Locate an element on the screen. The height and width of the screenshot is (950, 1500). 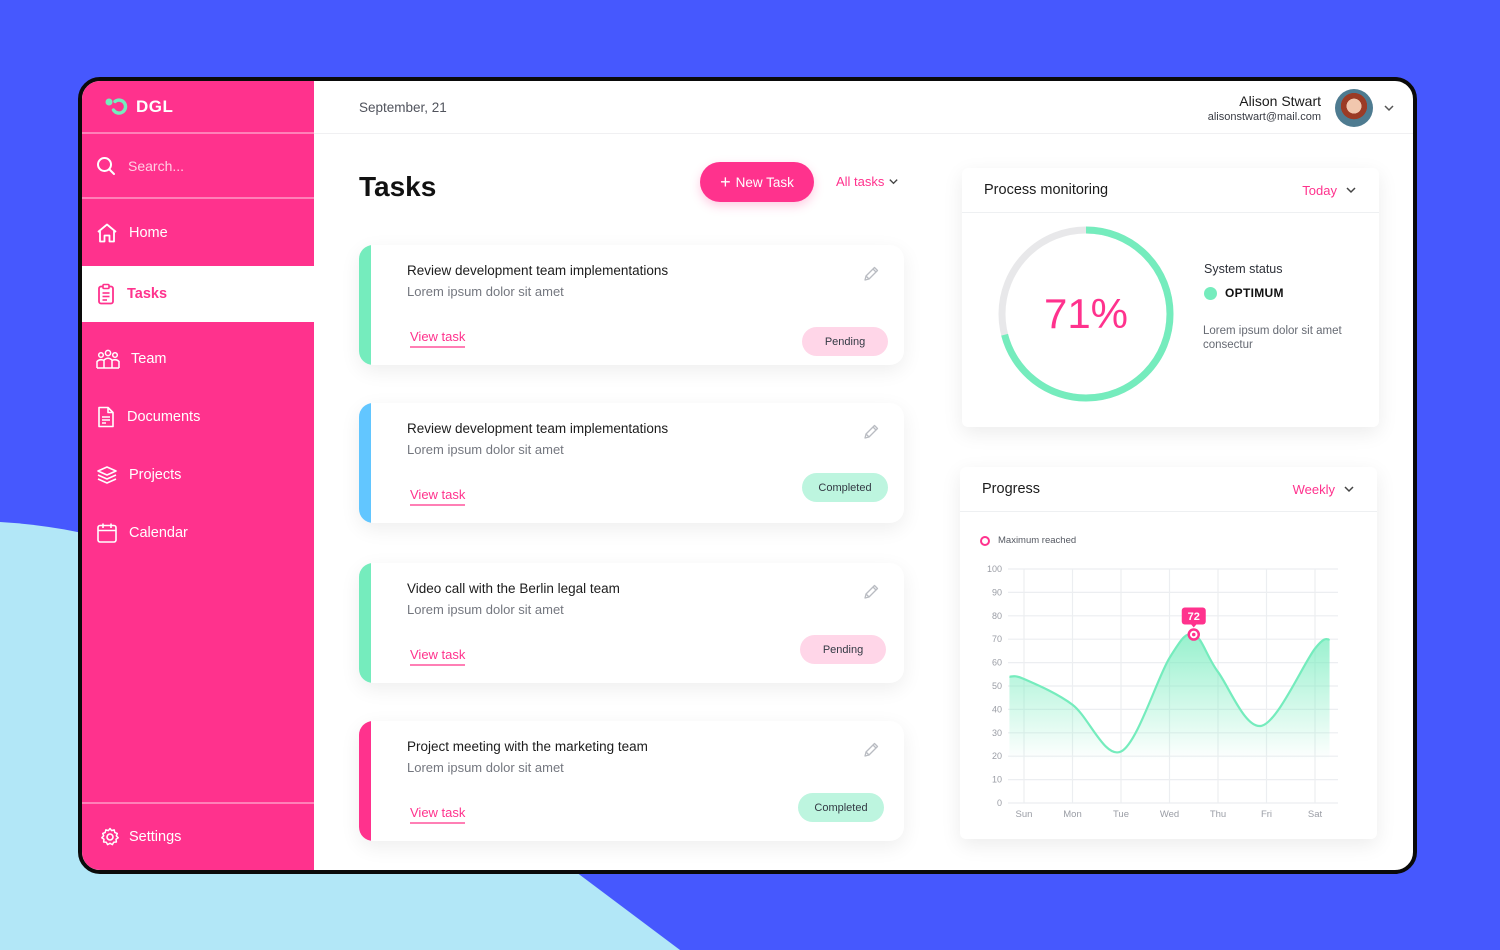
y-tick-label: 20 is located at coordinates (997, 756).